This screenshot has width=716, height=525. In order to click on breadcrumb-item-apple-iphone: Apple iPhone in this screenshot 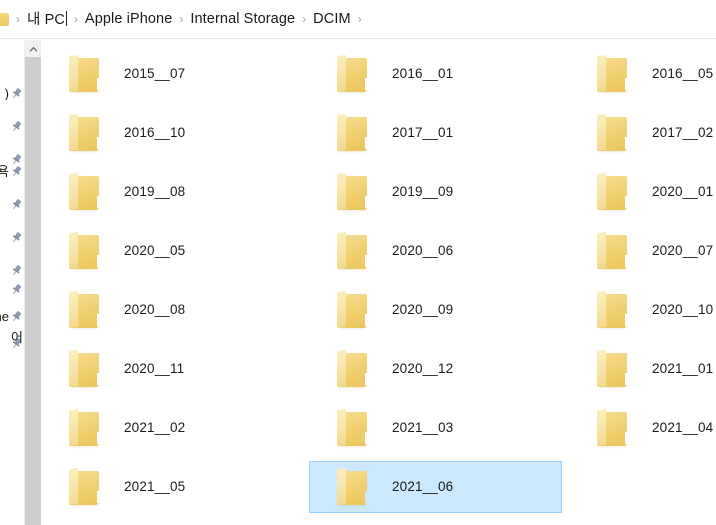, I will do `click(128, 19)`.